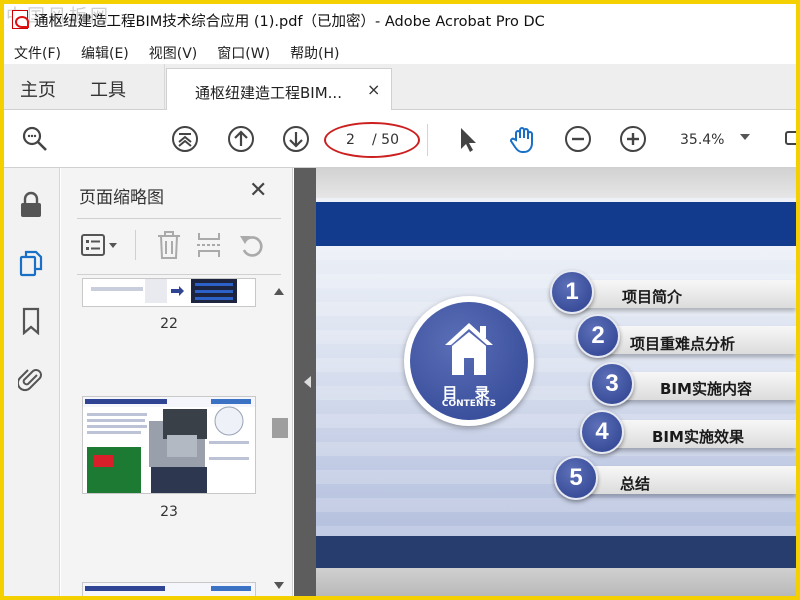  I want to click on previous-page-icon, so click(241, 139).